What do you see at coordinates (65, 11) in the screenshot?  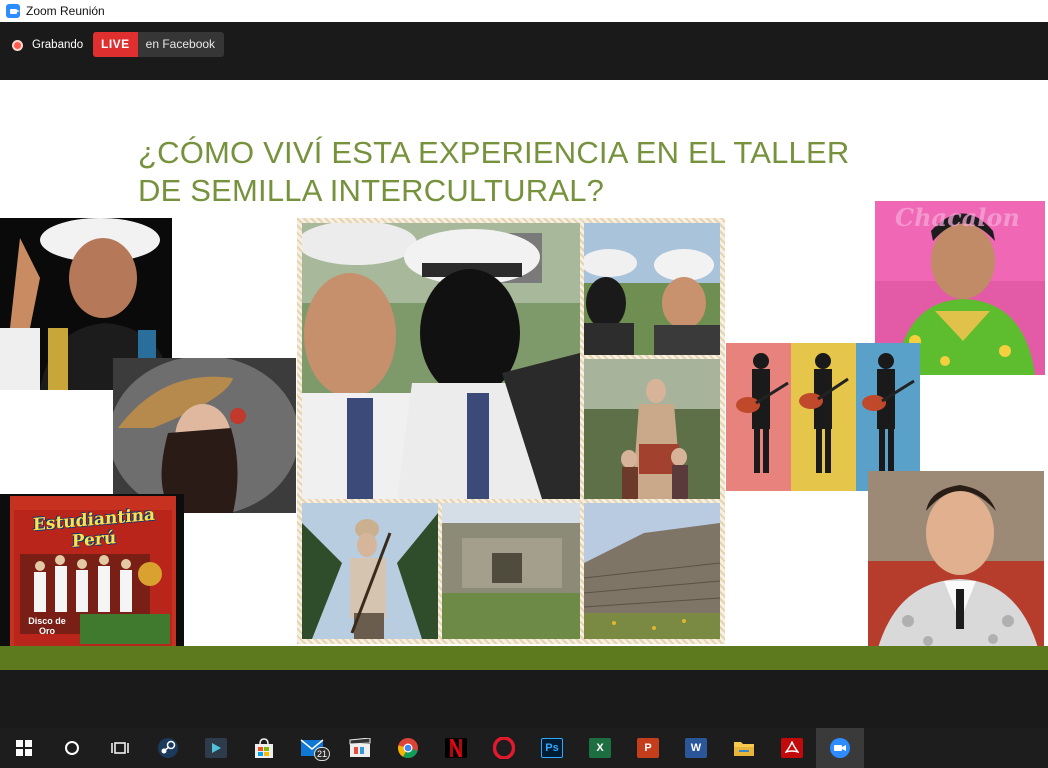 I see `window-title: Zoom Reunión` at bounding box center [65, 11].